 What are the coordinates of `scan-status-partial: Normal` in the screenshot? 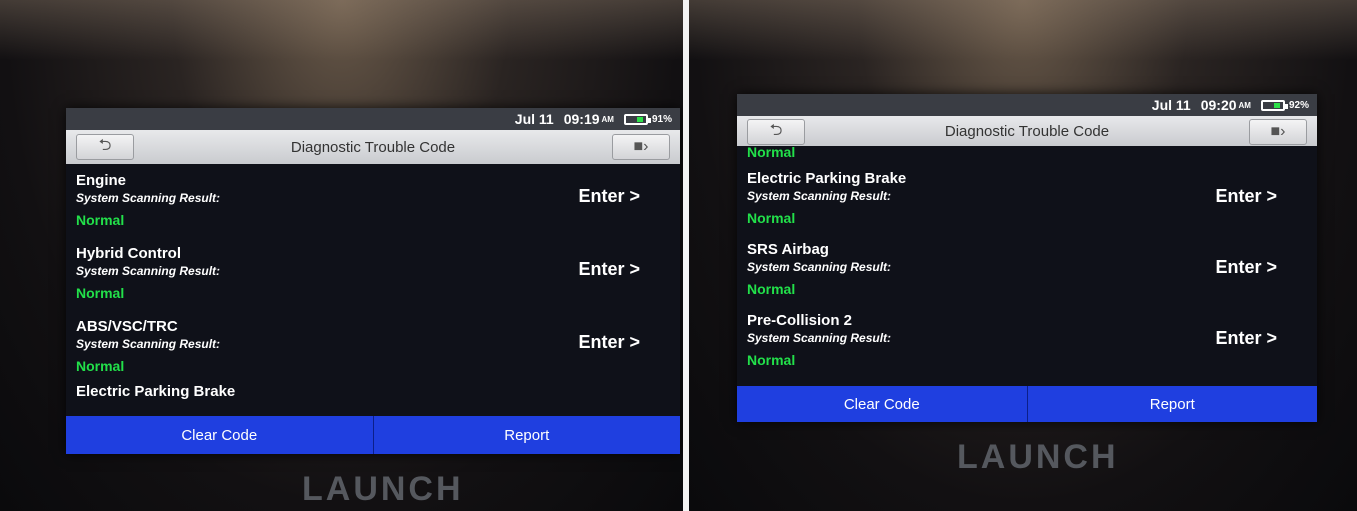 It's located at (771, 153).